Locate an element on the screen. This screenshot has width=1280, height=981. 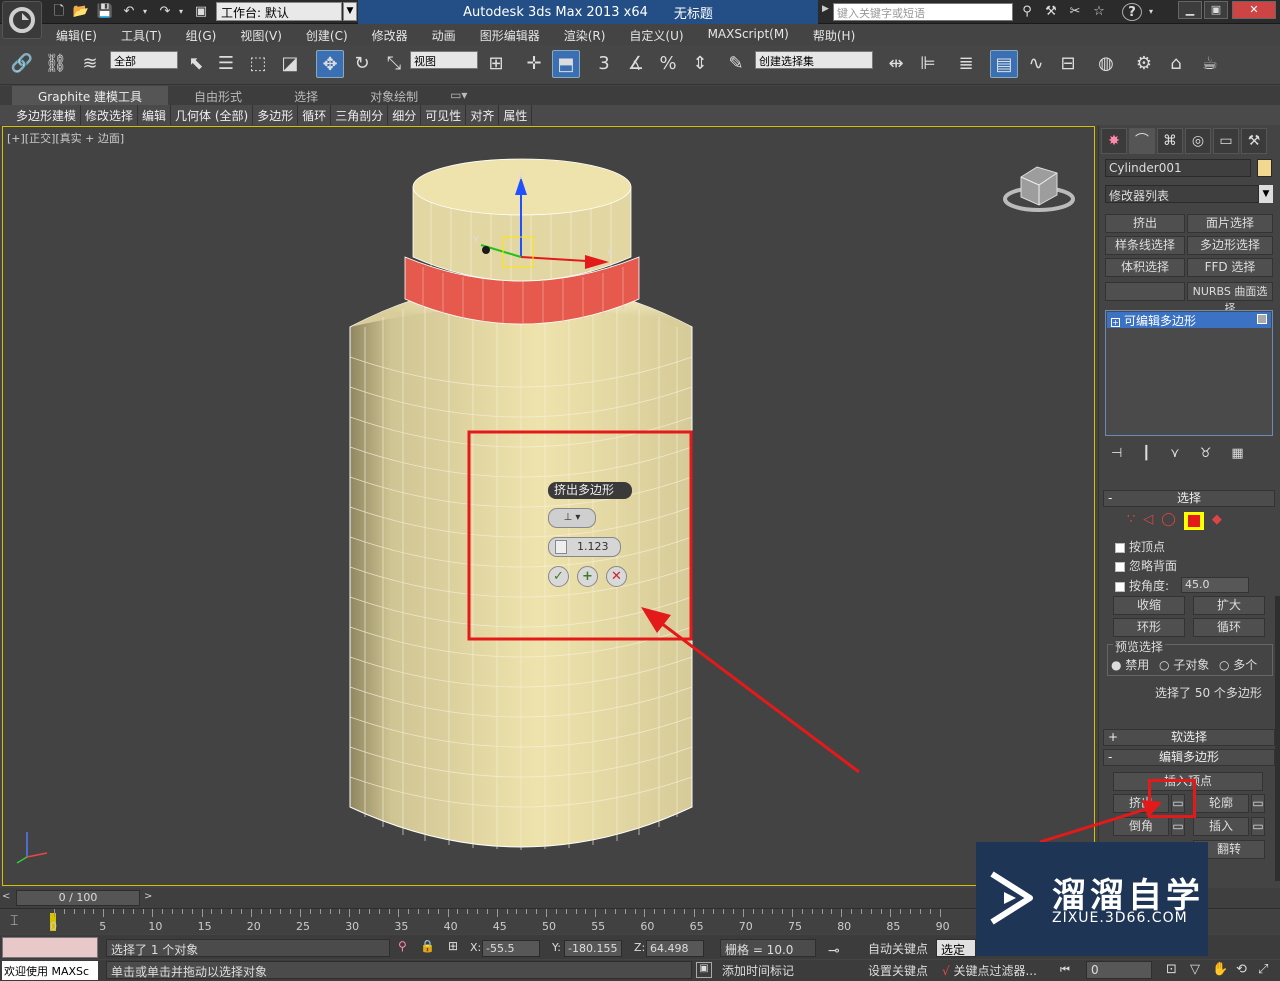
chevron-down-icon: ▼ is located at coordinates (1266, 194).